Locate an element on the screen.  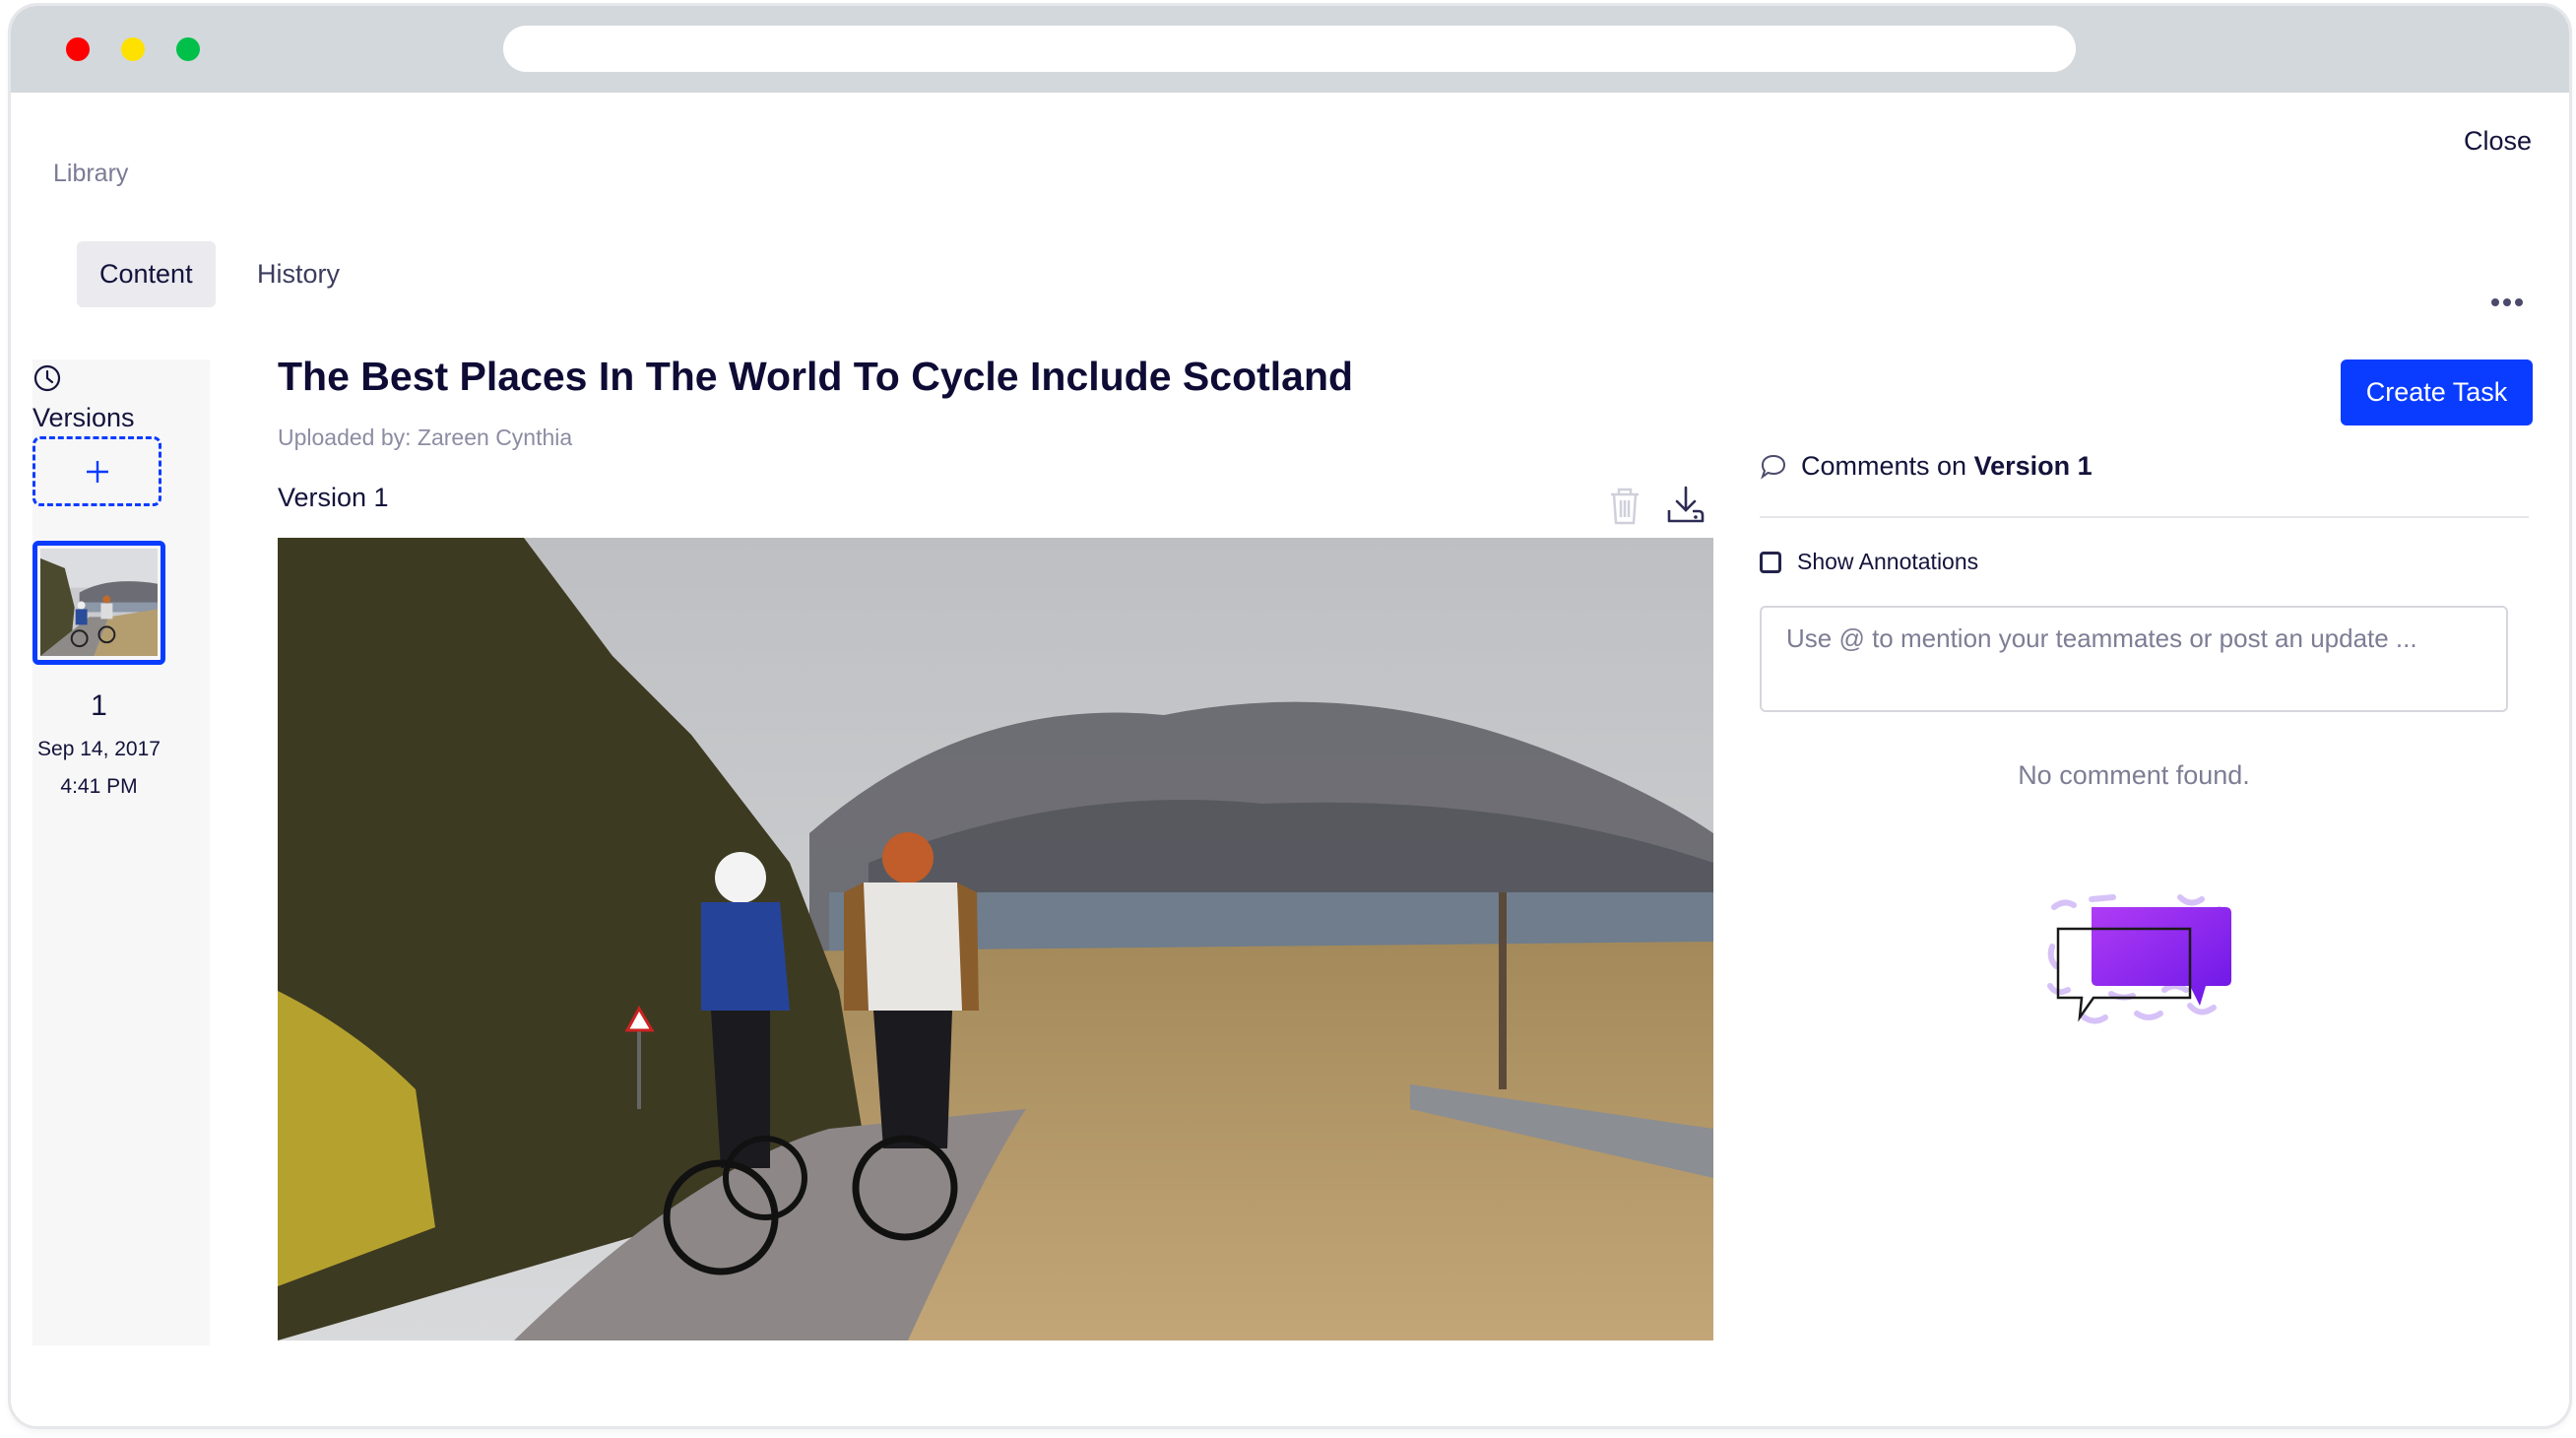
create-task-button: Create Task is located at coordinates (2437, 392).